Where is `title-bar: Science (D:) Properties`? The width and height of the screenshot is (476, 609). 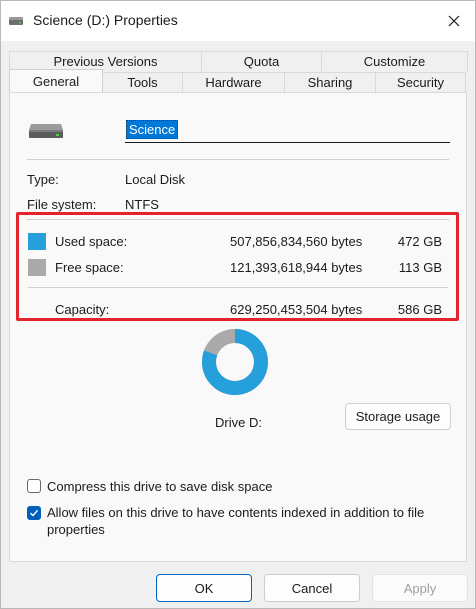
title-bar: Science (D:) Properties is located at coordinates (238, 21).